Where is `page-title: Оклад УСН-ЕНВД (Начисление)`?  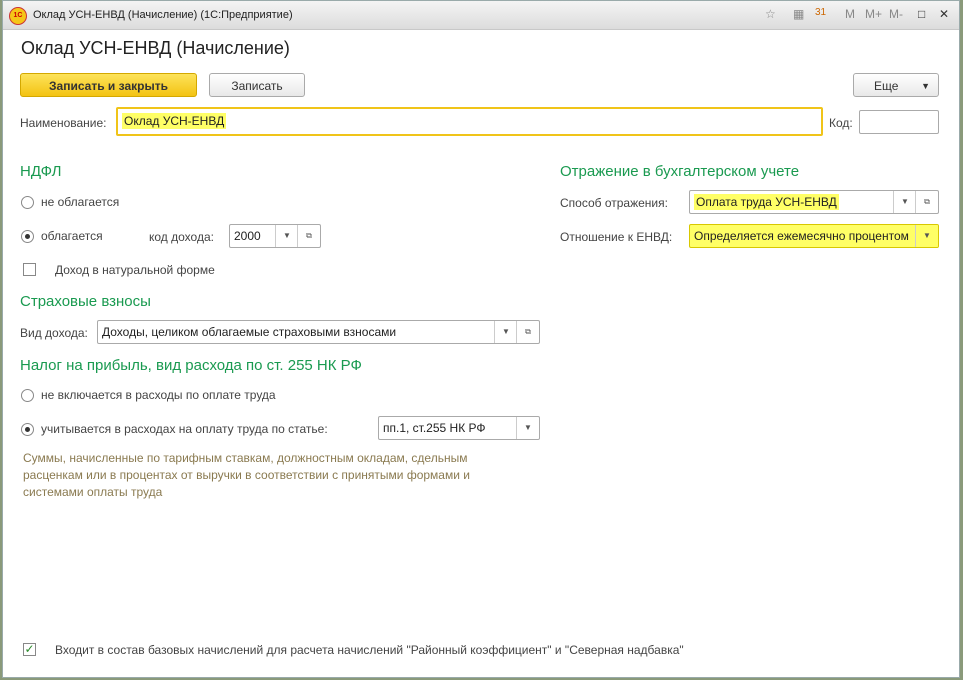
page-title: Оклад УСН-ЕНВД (Начисление) is located at coordinates (155, 48).